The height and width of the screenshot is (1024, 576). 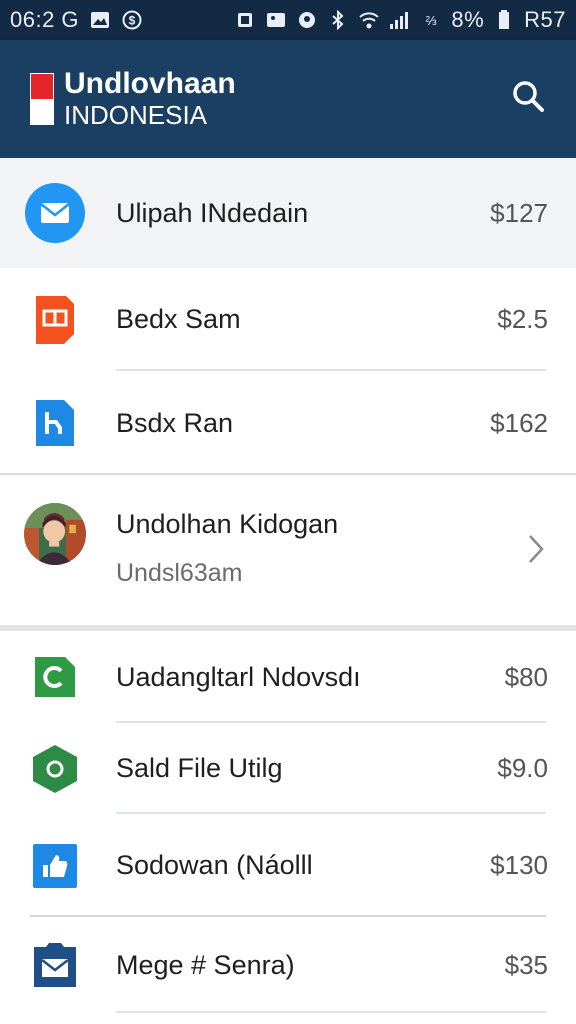 What do you see at coordinates (288, 99) in the screenshot?
I see `app-bar: Undlovhaan INDONESIA` at bounding box center [288, 99].